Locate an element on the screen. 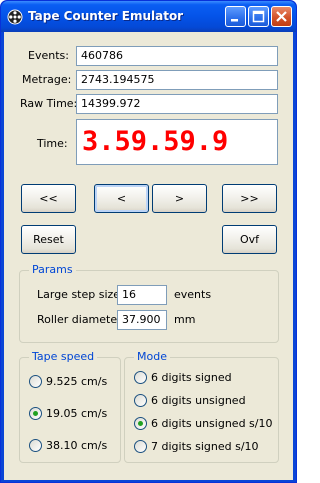 The width and height of the screenshot is (320, 483). events-label: Events: is located at coordinates (48, 55).